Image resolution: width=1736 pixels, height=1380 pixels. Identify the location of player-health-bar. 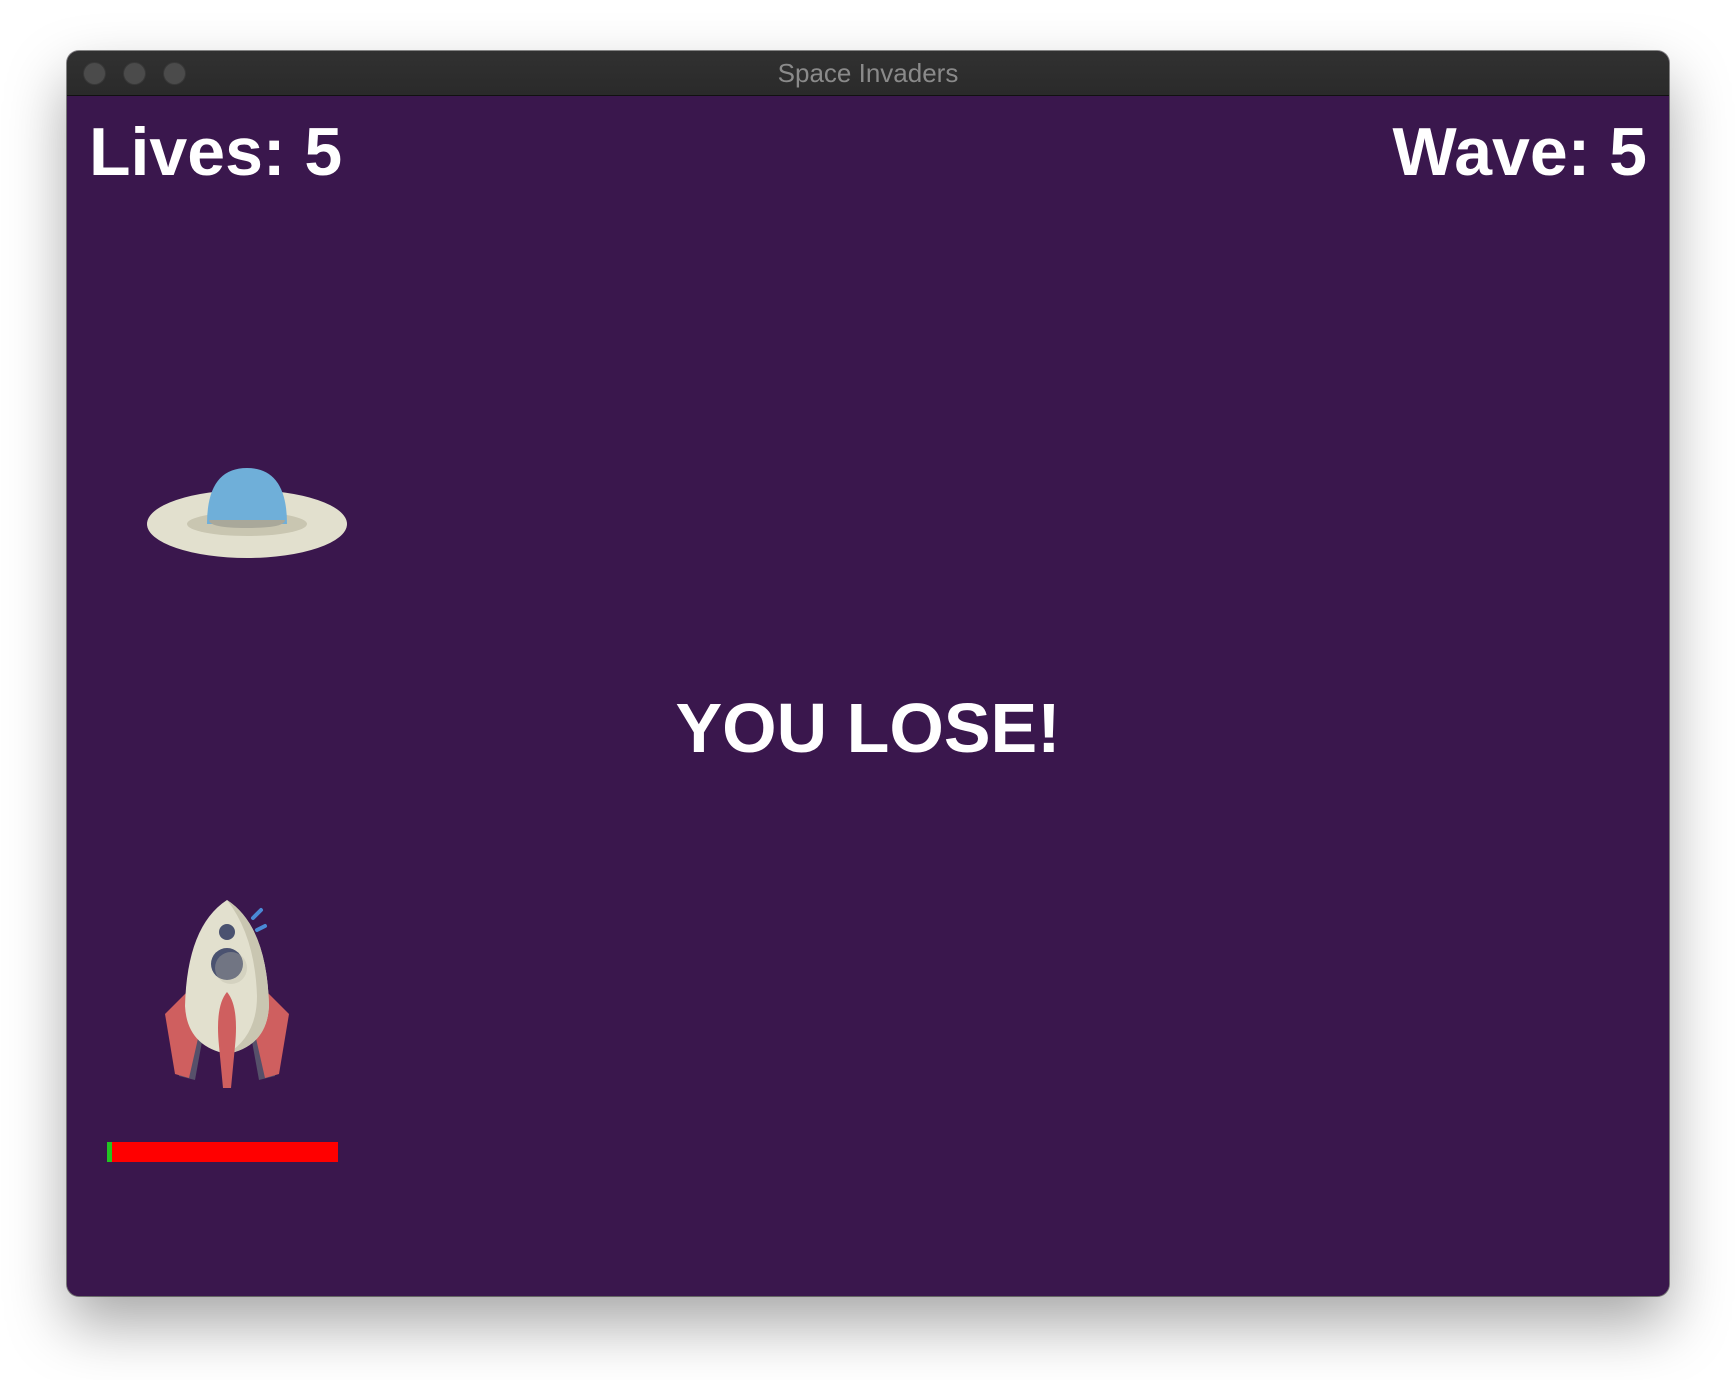
(222, 1152).